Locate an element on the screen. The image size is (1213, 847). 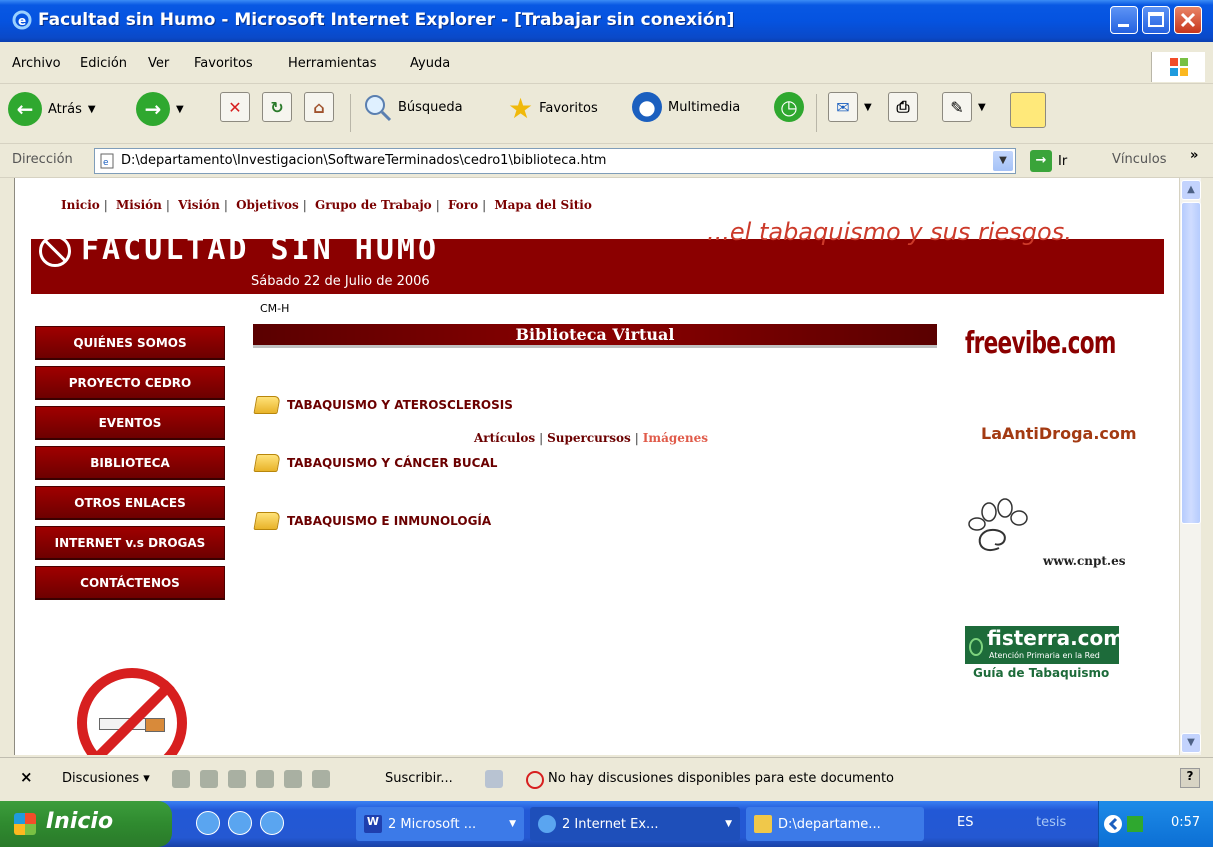
print-icon: ⎙ is located at coordinates (903, 107).